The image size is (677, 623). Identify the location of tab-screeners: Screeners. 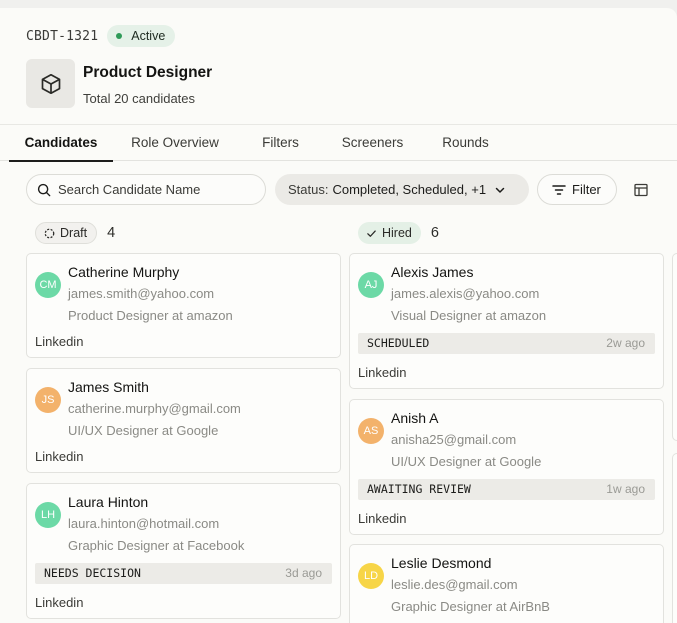
(372, 143).